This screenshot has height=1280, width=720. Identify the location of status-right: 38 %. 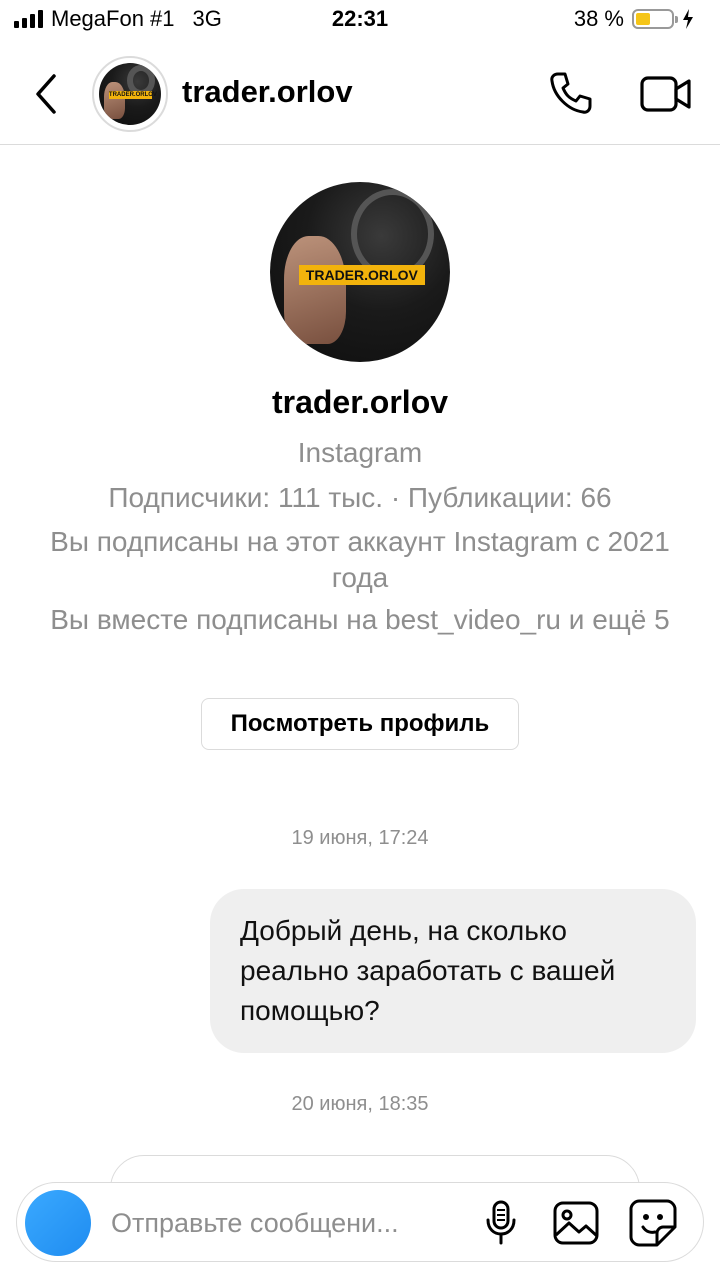
(634, 19).